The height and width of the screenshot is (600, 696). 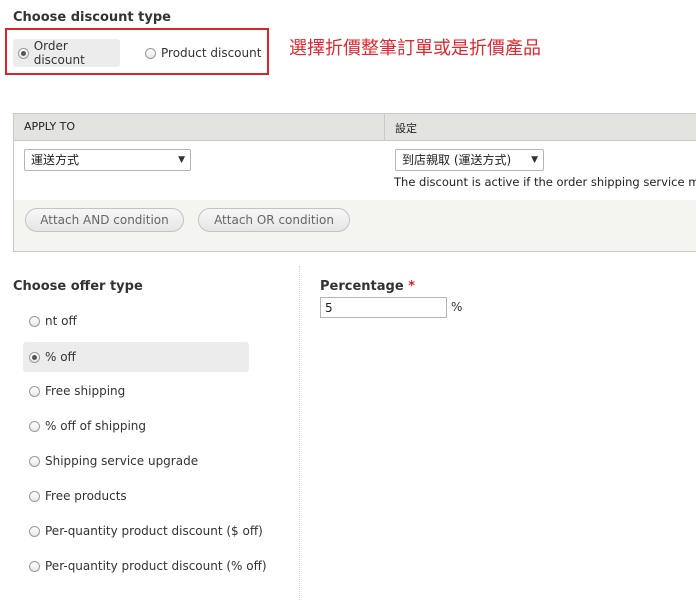 I want to click on discount-type-heading: Choose discount type, so click(x=92, y=17).